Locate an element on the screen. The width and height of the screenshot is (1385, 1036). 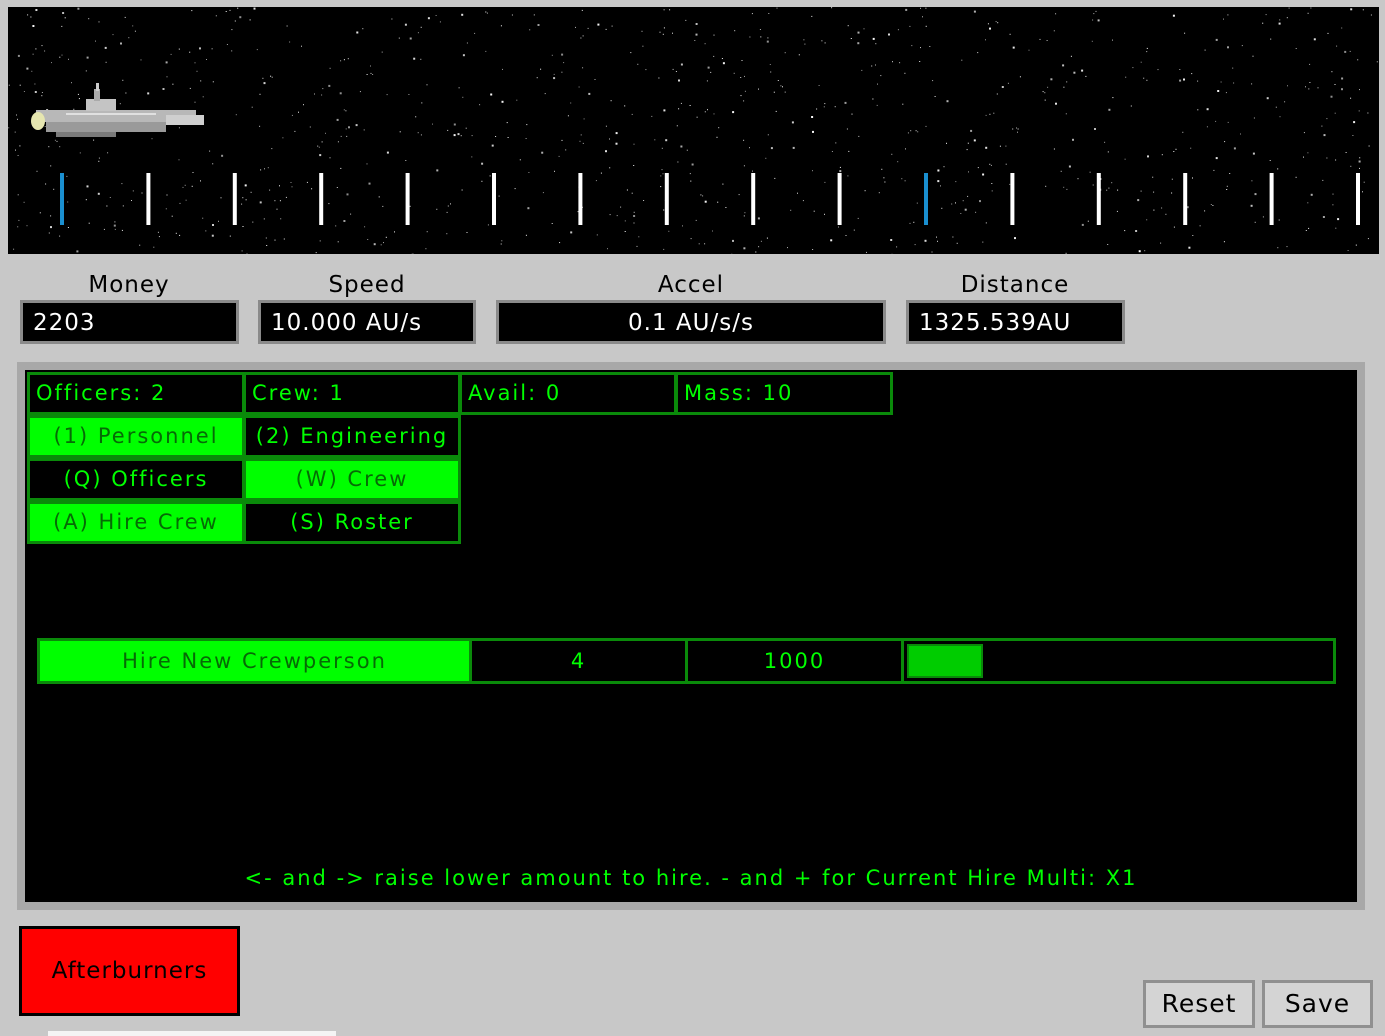
spaceship-icon is located at coordinates (117, 110).